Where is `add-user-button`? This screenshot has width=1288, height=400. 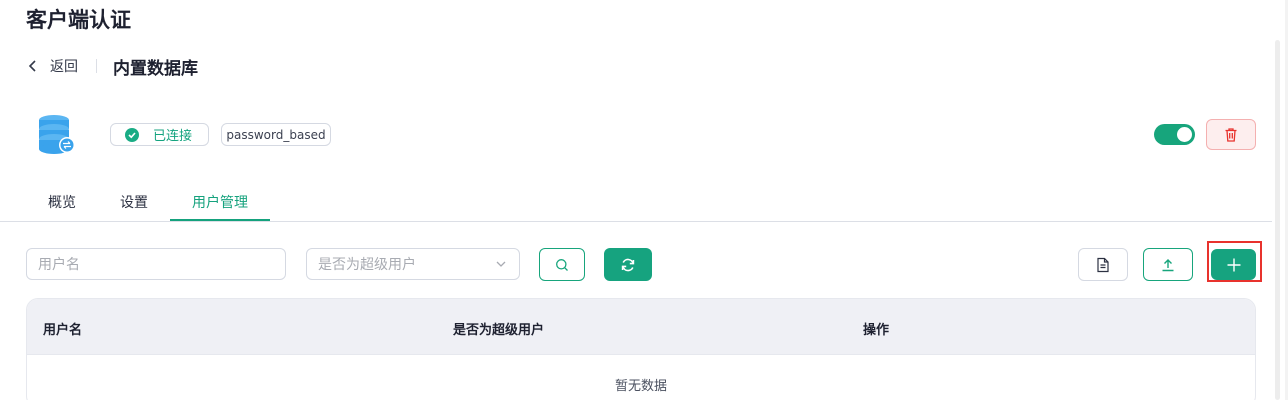 add-user-button is located at coordinates (1233, 264).